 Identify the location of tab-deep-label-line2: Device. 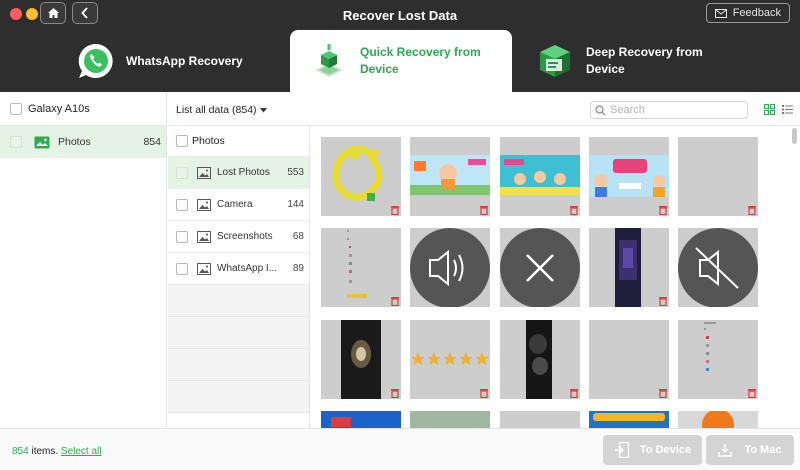
(605, 69).